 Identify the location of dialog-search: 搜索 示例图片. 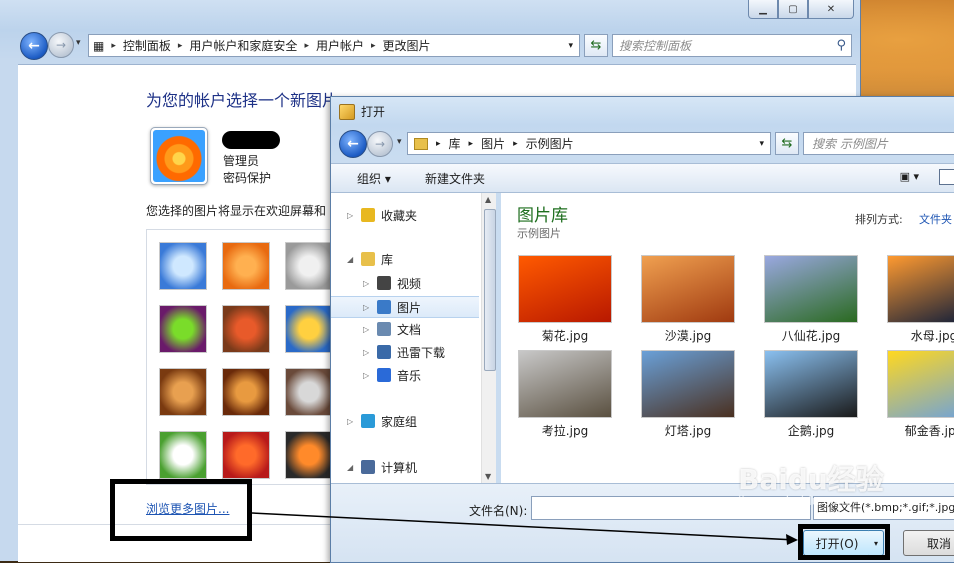
(878, 143).